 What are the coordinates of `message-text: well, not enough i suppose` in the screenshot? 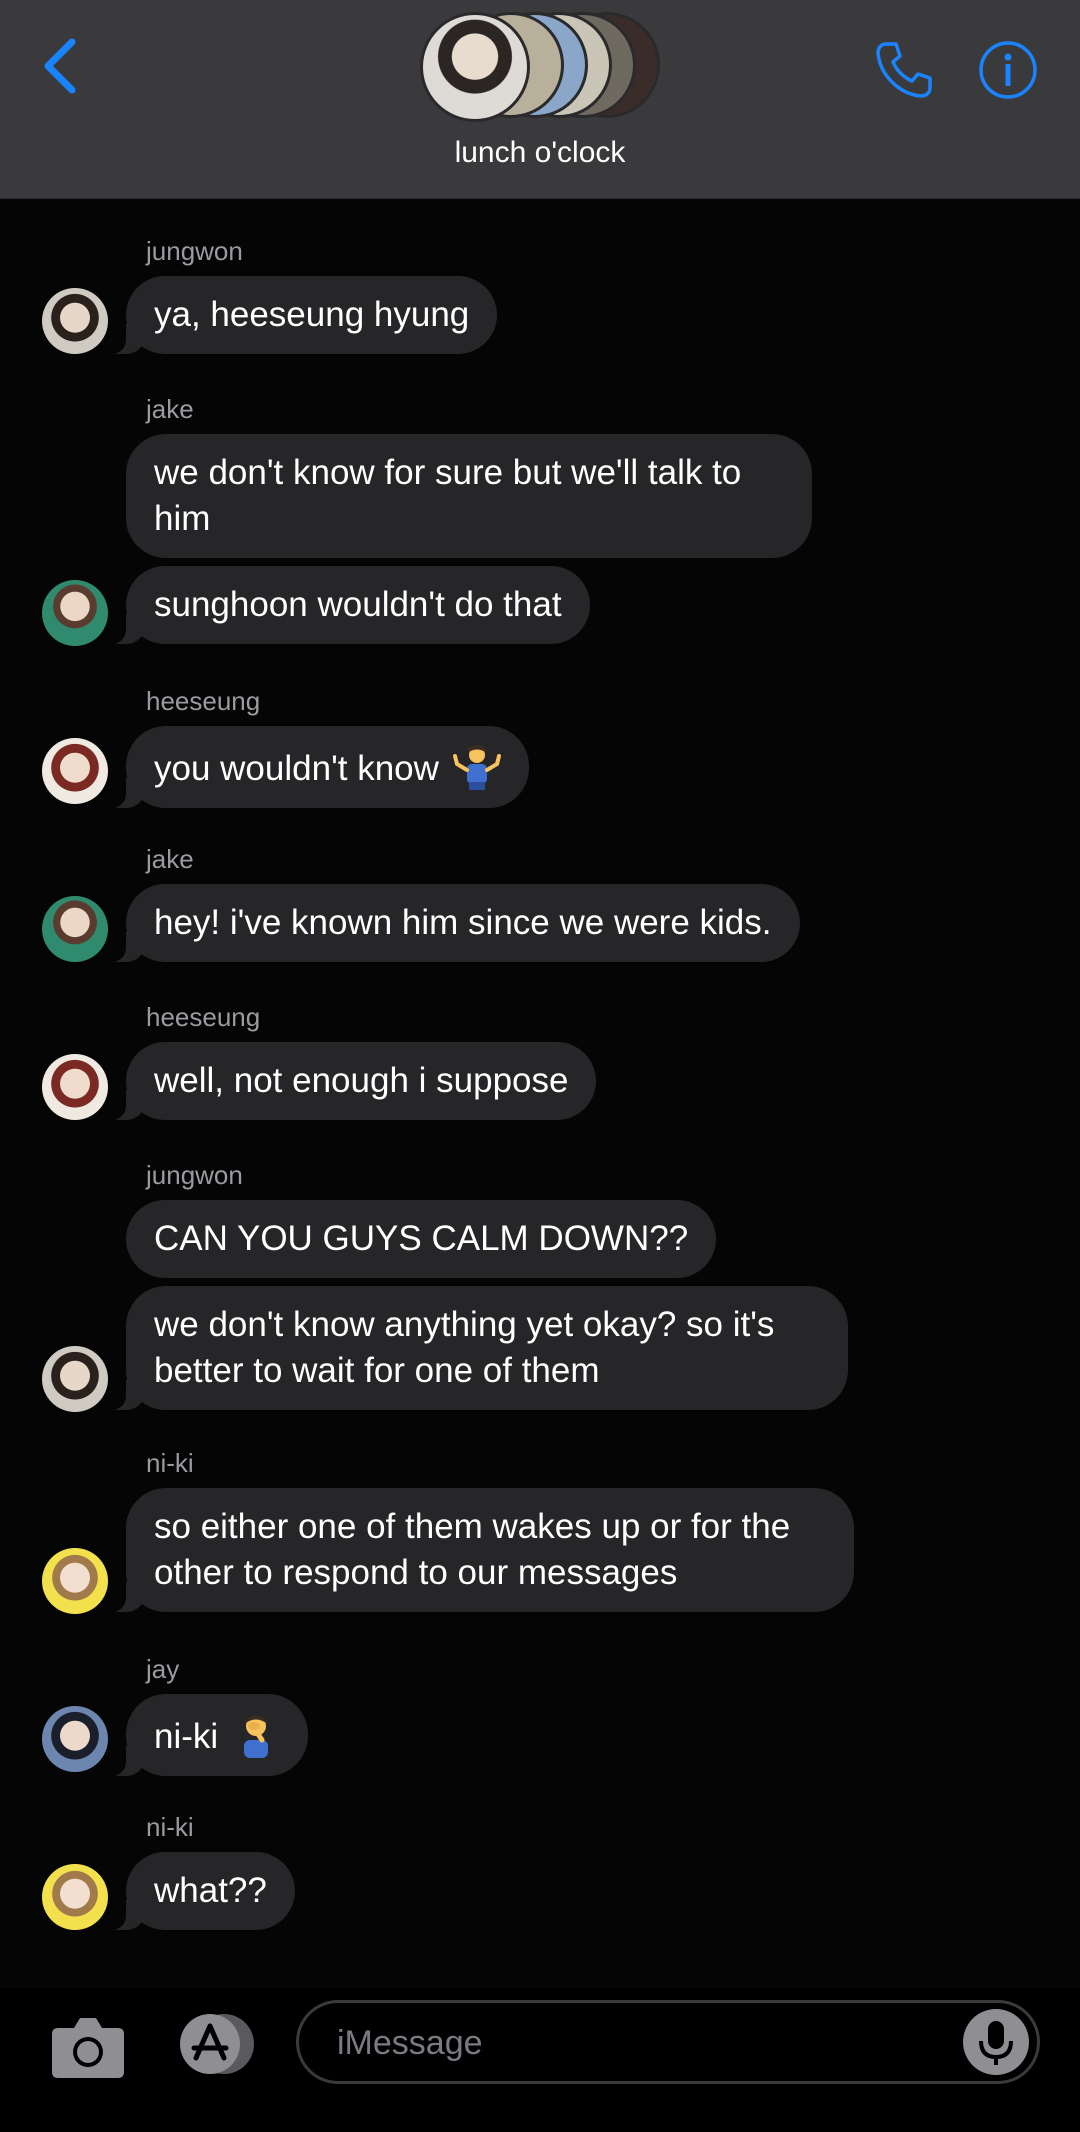 It's located at (361, 1080).